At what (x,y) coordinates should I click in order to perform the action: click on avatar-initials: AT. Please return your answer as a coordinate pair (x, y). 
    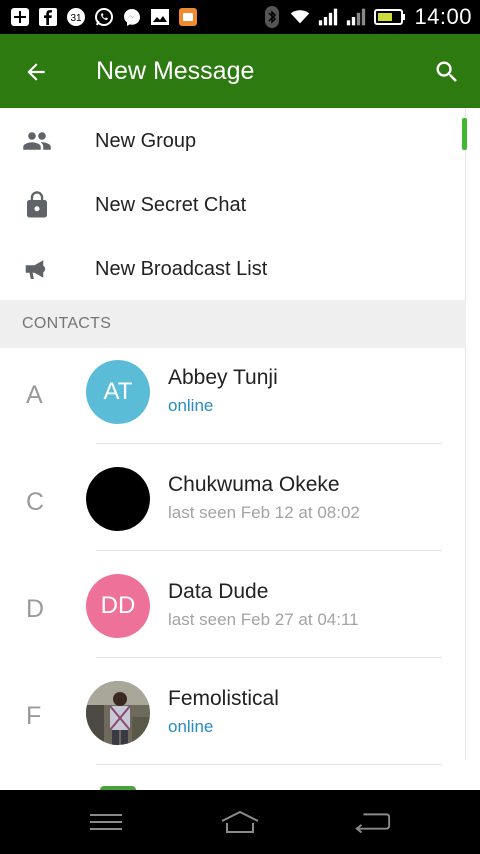
    Looking at the image, I should click on (118, 391).